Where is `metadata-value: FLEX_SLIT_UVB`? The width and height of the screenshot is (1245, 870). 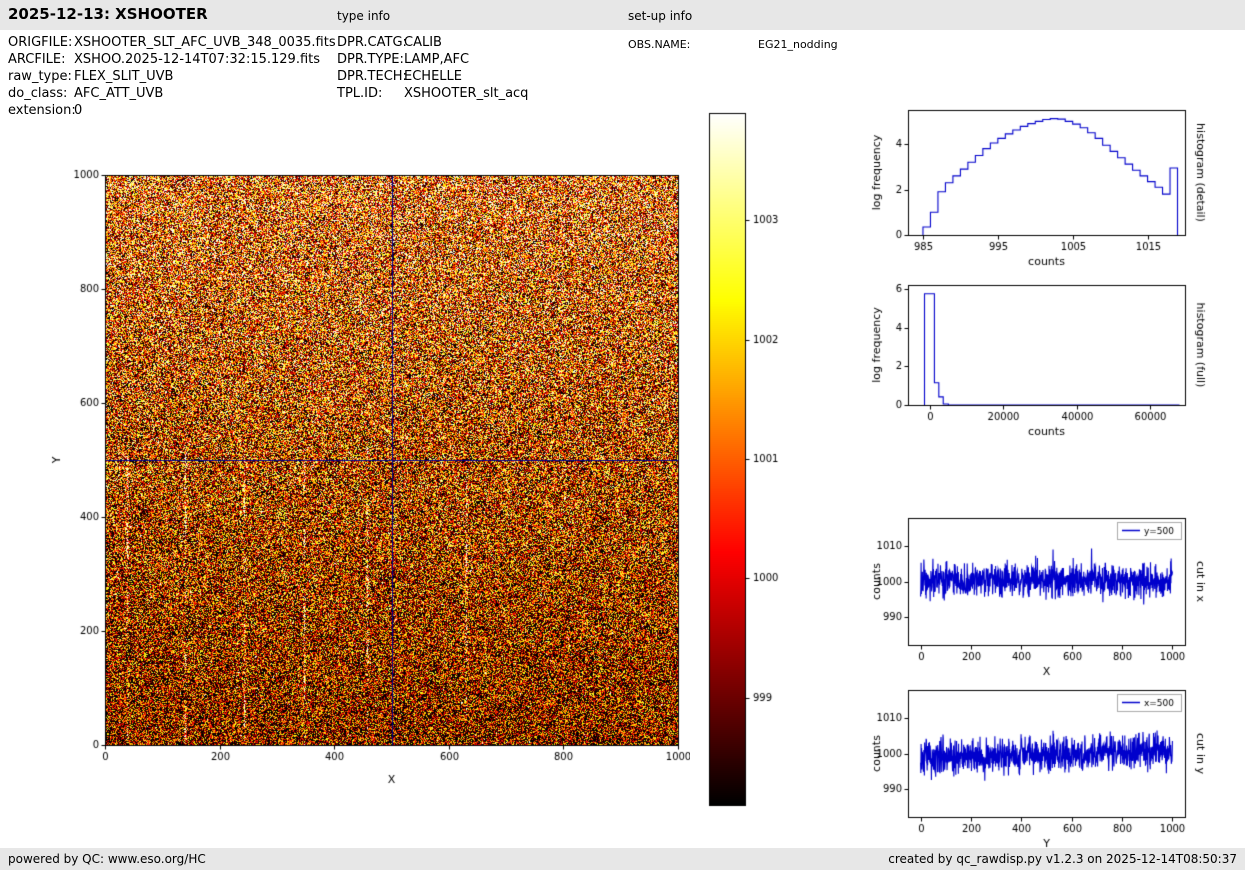
metadata-value: FLEX_SLIT_UVB is located at coordinates (124, 76).